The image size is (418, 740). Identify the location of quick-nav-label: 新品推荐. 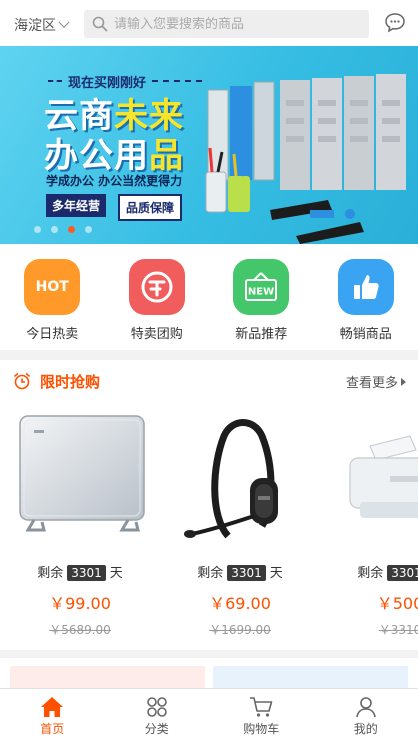
(261, 334).